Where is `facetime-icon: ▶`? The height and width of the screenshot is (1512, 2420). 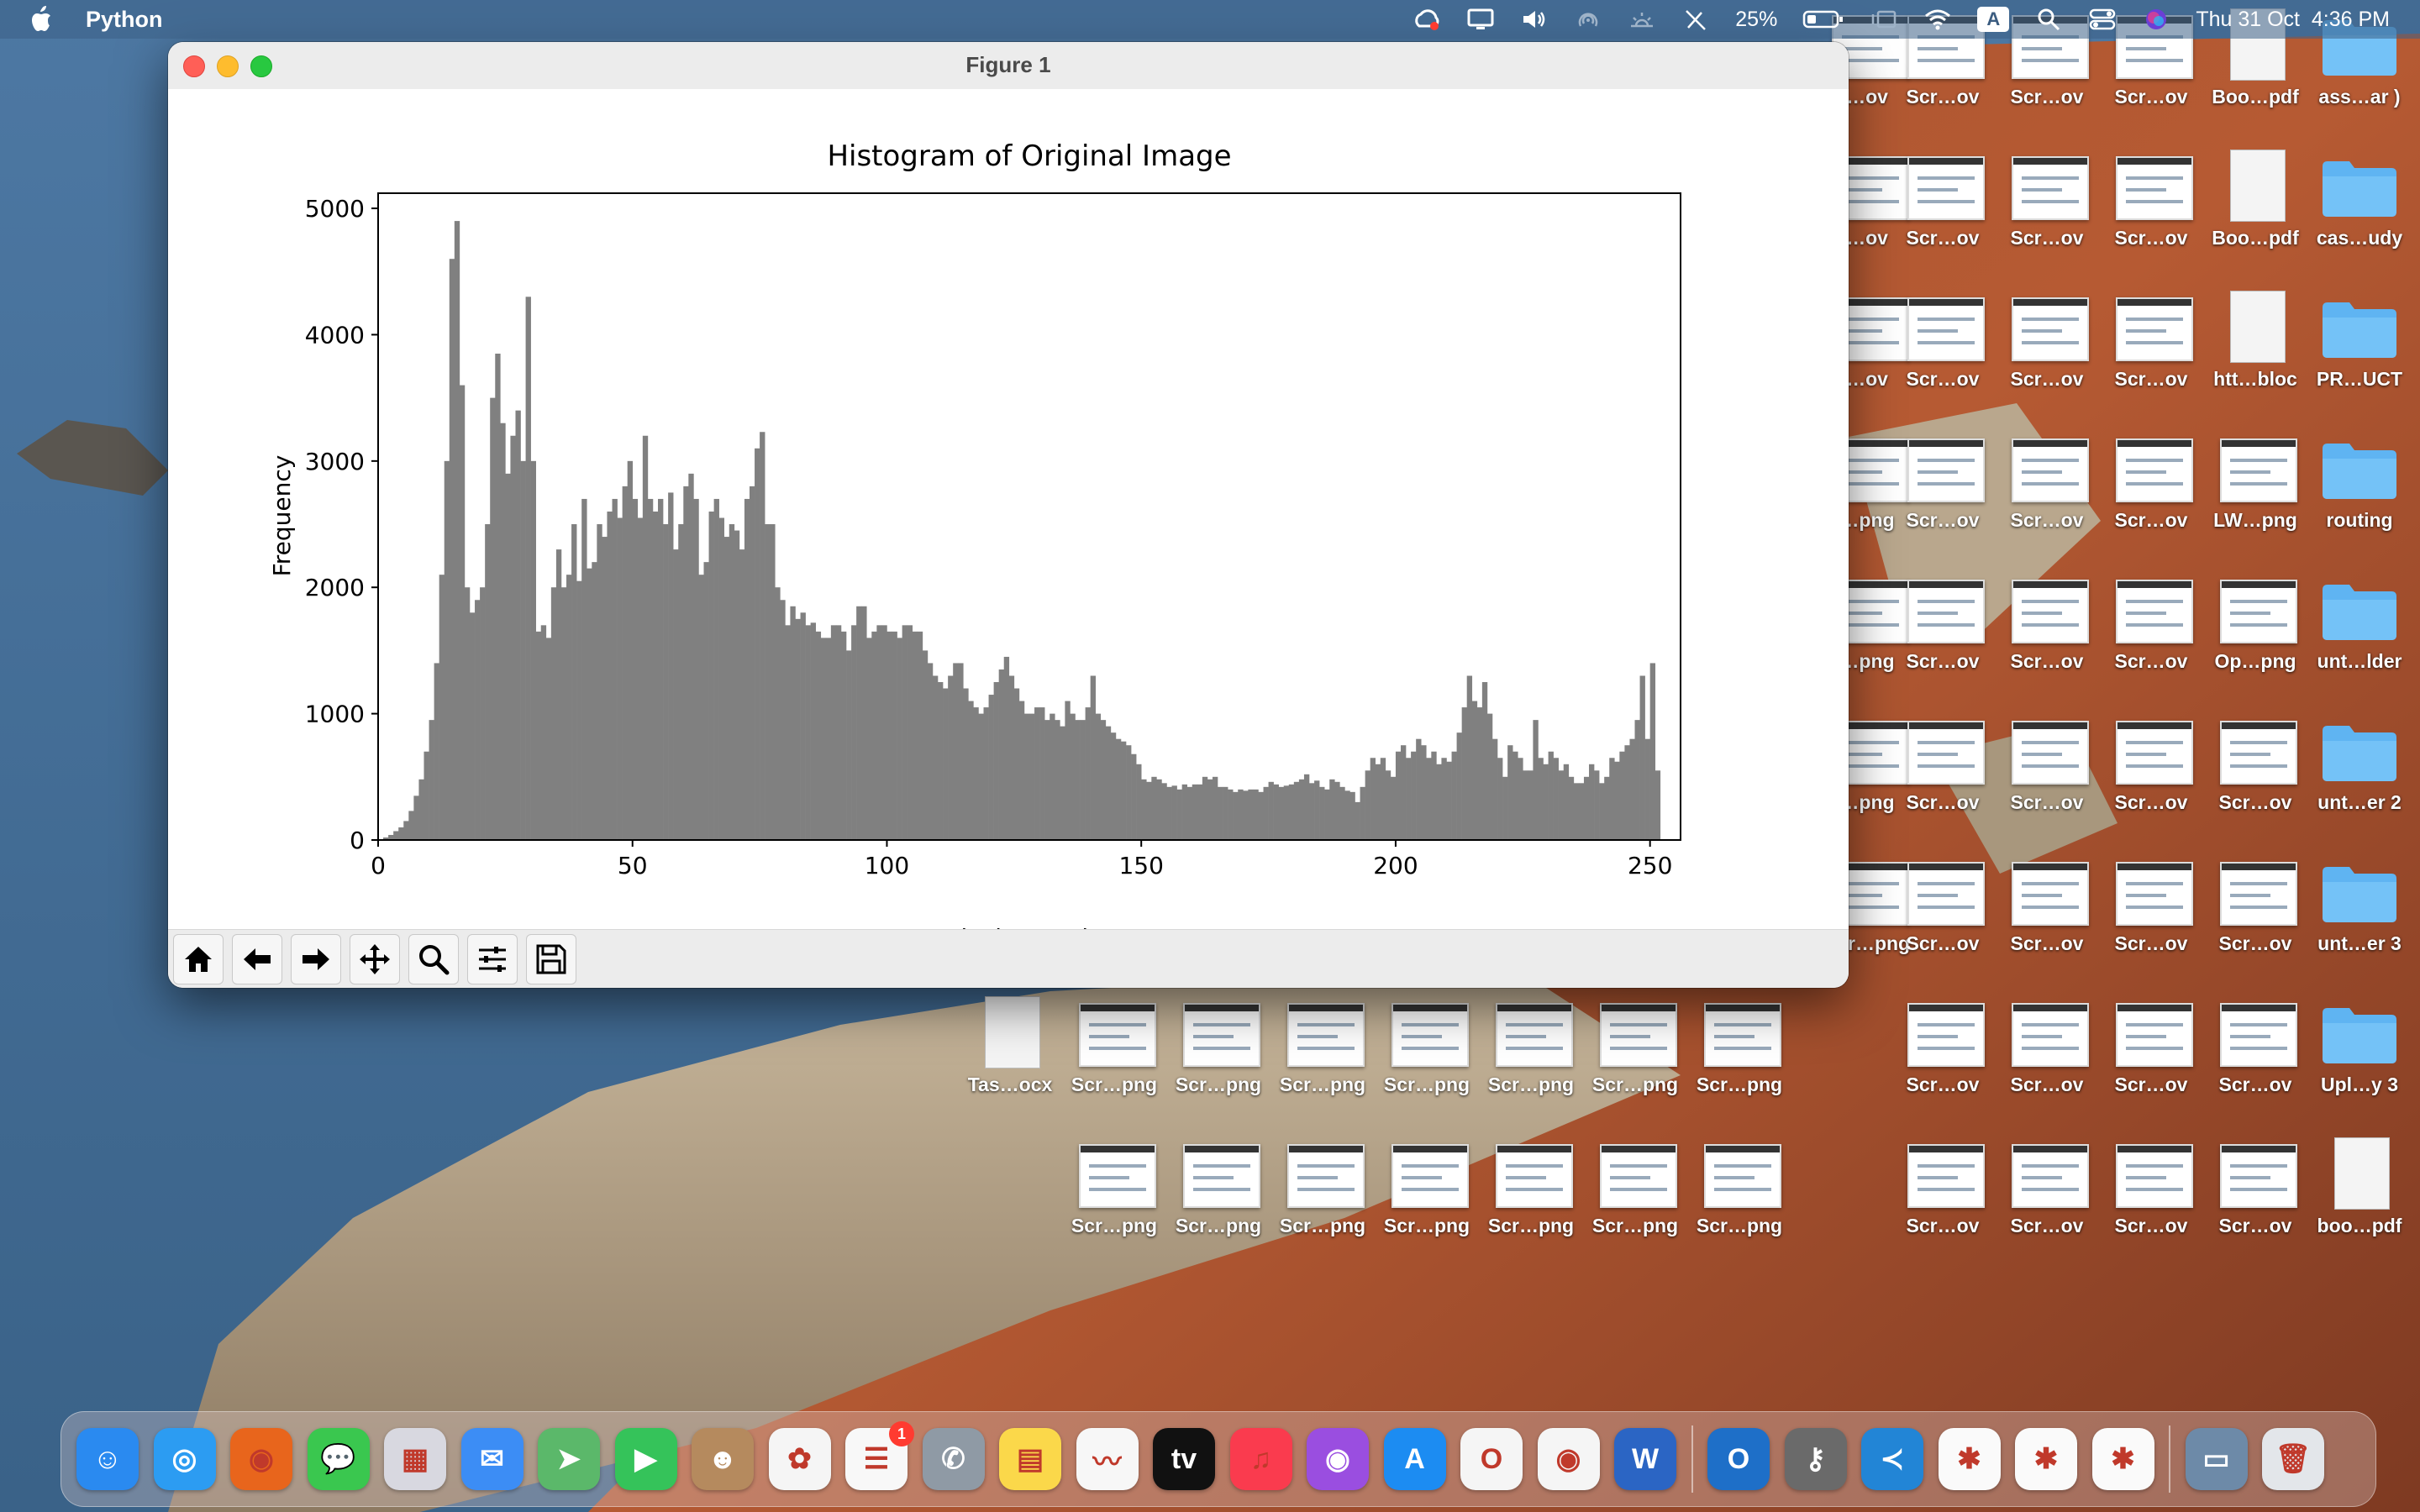 facetime-icon: ▶ is located at coordinates (645, 1459).